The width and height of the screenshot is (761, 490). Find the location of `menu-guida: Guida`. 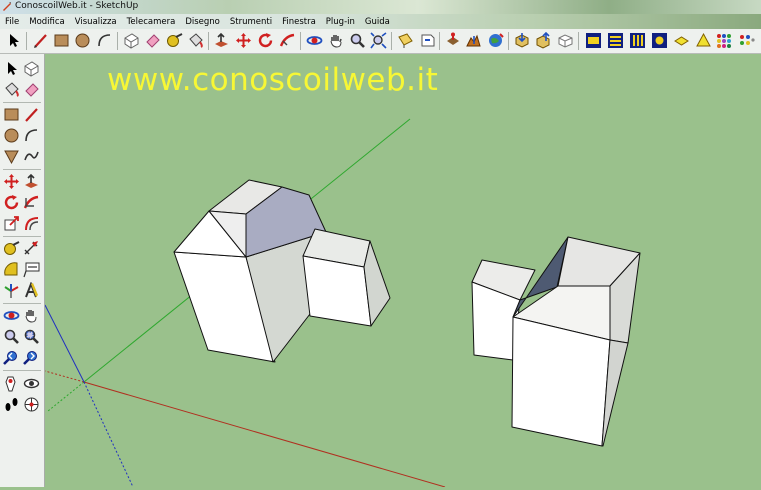

menu-guida: Guida is located at coordinates (377, 22).